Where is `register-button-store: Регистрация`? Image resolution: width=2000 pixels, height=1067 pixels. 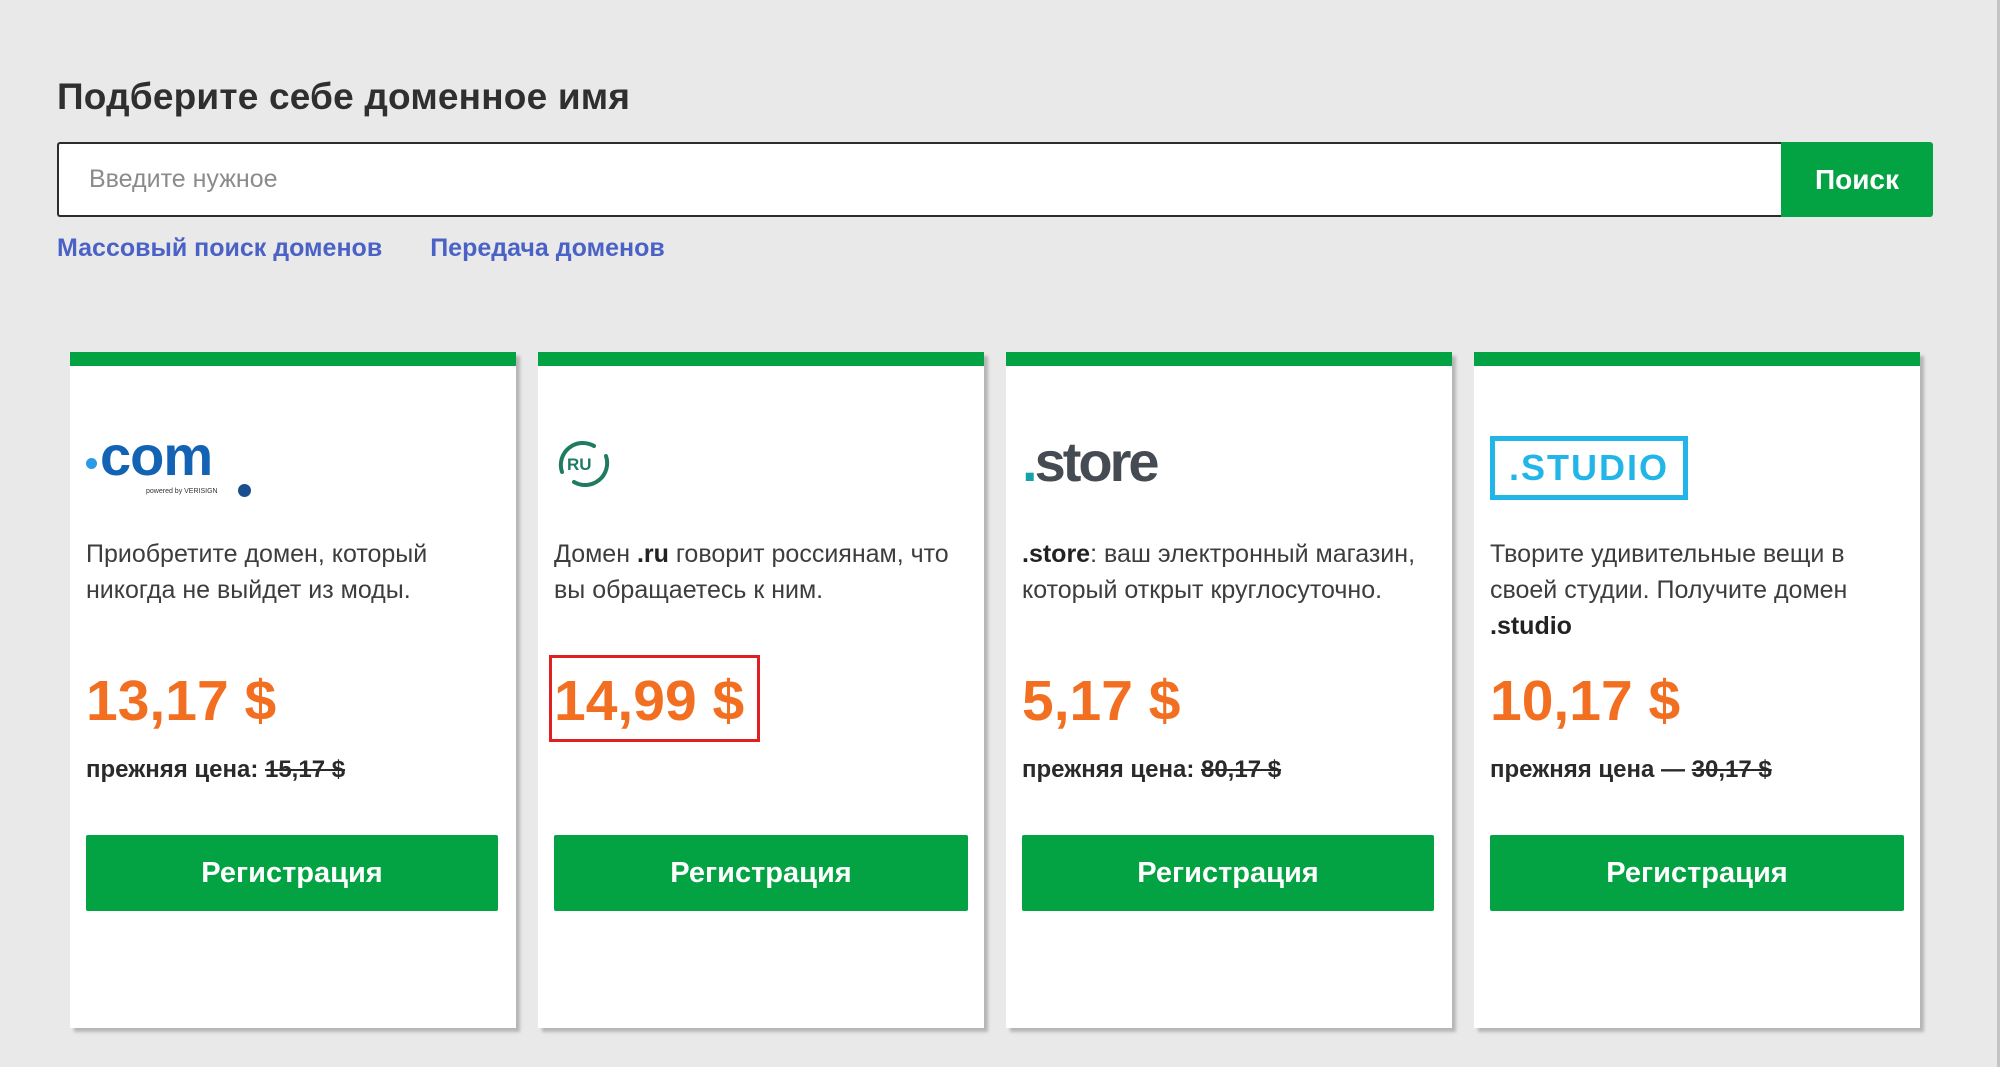 register-button-store: Регистрация is located at coordinates (1228, 873).